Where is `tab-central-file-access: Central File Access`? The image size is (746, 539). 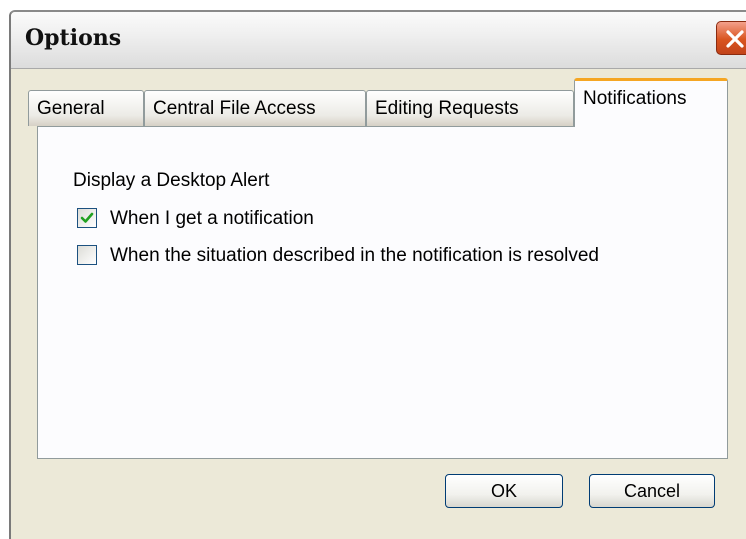 tab-central-file-access: Central File Access is located at coordinates (255, 108).